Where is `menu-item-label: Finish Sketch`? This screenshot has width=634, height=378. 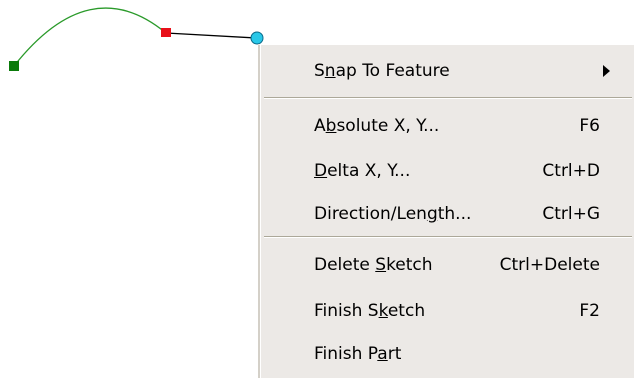
menu-item-label: Finish Sketch is located at coordinates (370, 311).